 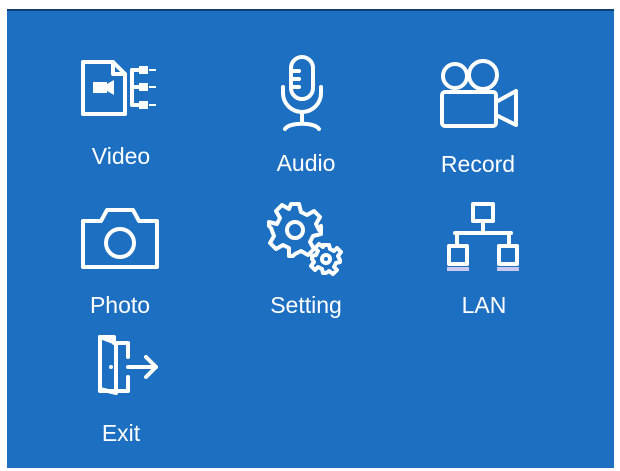 I want to click on movie-camera-icon, so click(x=479, y=93).